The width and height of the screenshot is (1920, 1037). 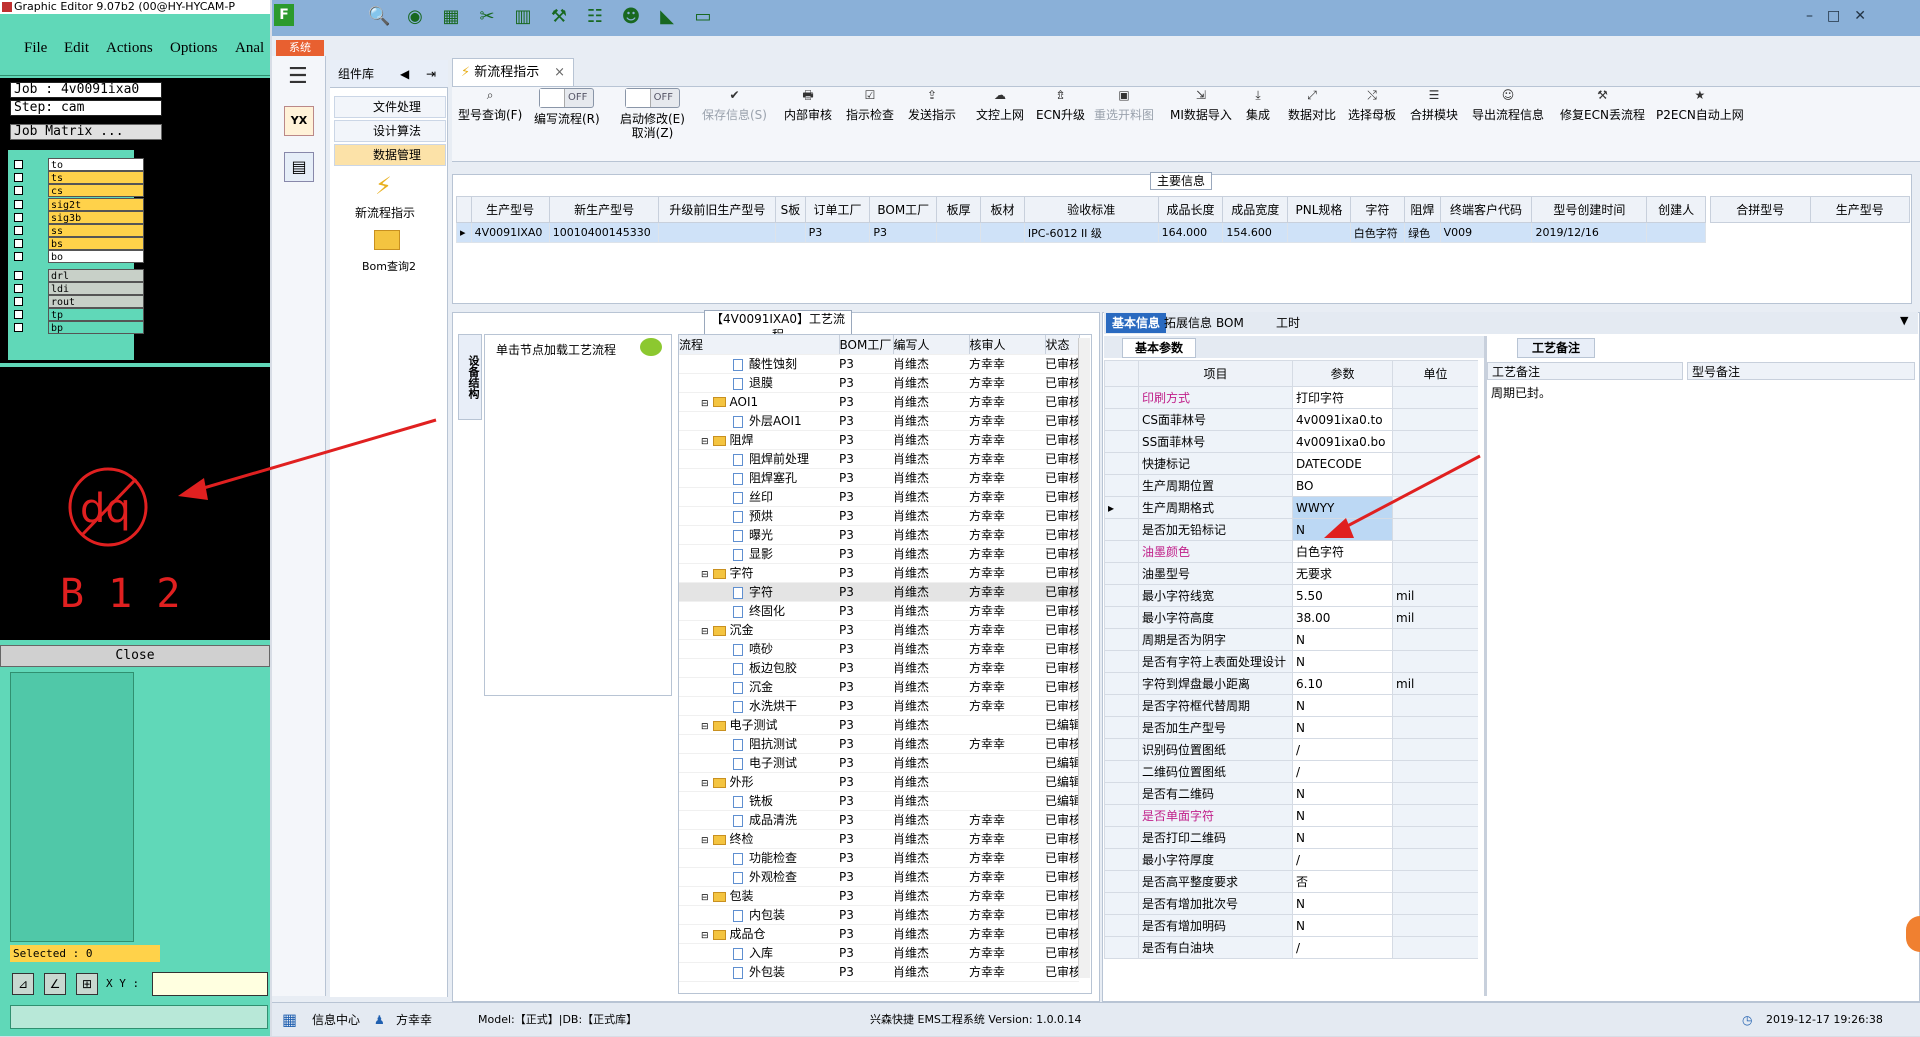 What do you see at coordinates (931, 345) in the screenshot?
I see `flow-col-header: 编写人` at bounding box center [931, 345].